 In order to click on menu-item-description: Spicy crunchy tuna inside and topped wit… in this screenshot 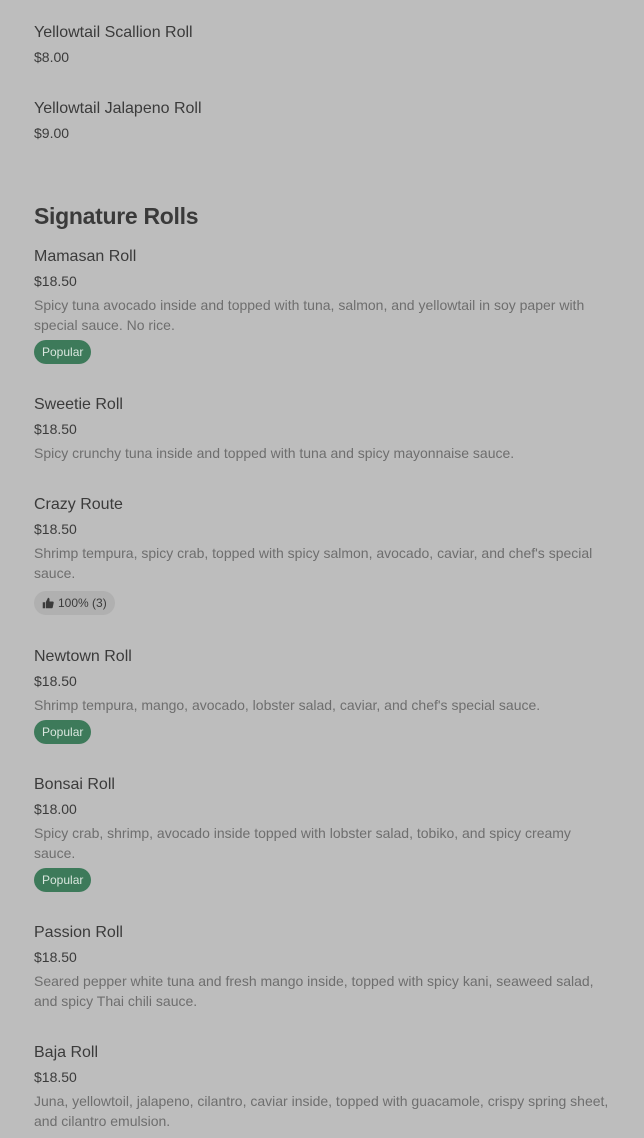, I will do `click(274, 453)`.